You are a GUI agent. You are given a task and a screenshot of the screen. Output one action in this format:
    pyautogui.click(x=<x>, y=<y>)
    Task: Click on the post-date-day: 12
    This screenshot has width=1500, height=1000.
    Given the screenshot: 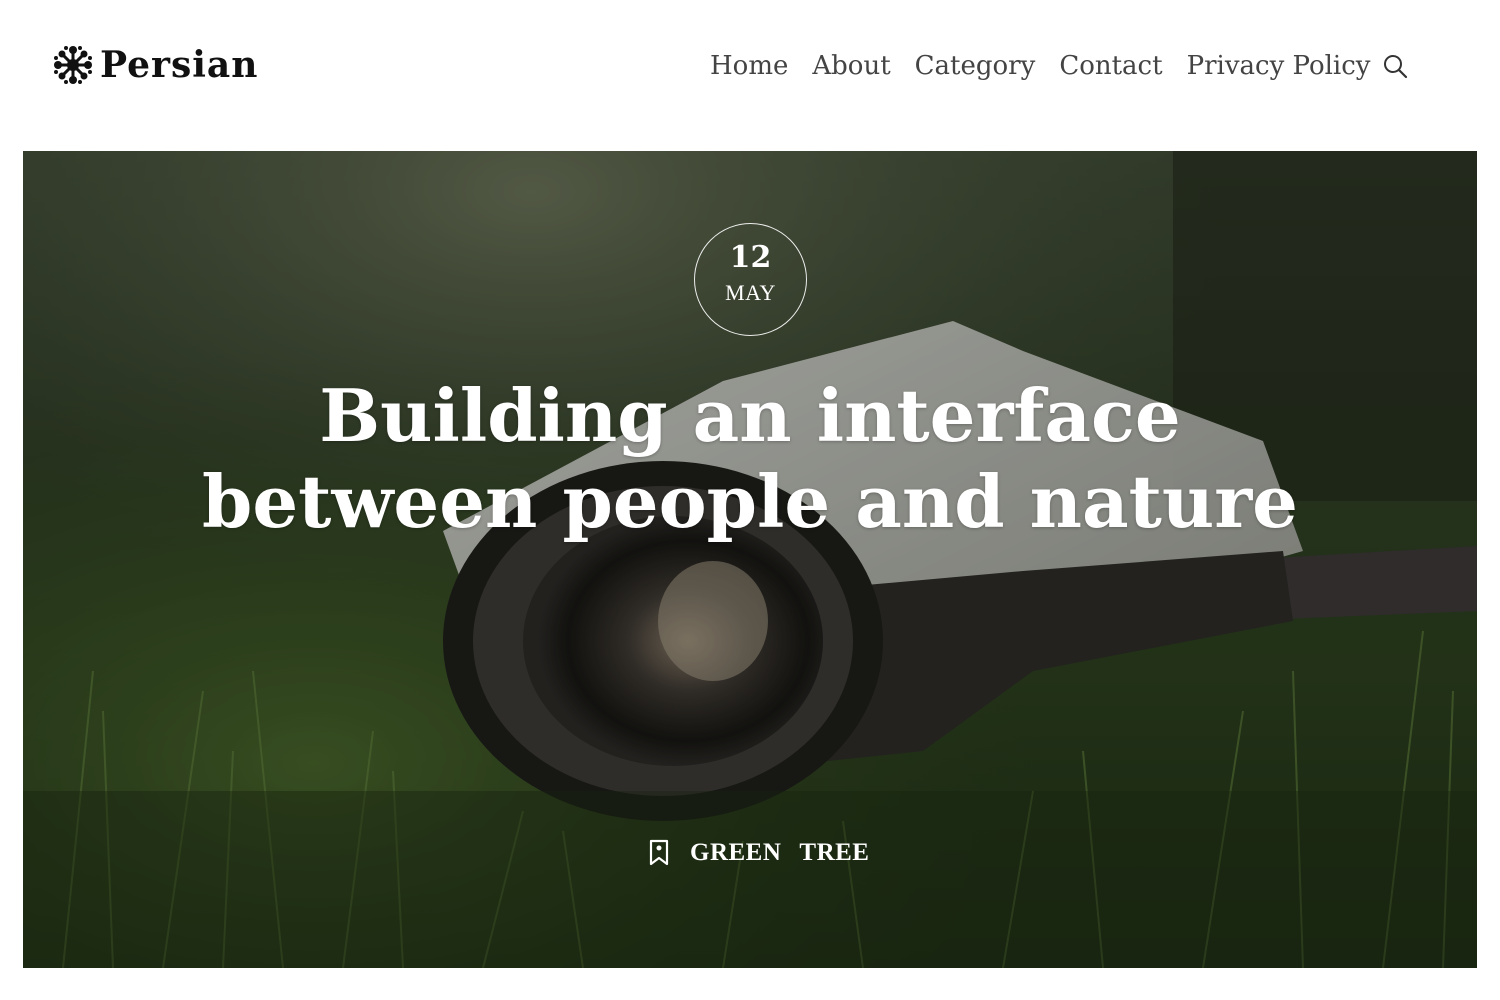 What is the action you would take?
    pyautogui.click(x=750, y=257)
    